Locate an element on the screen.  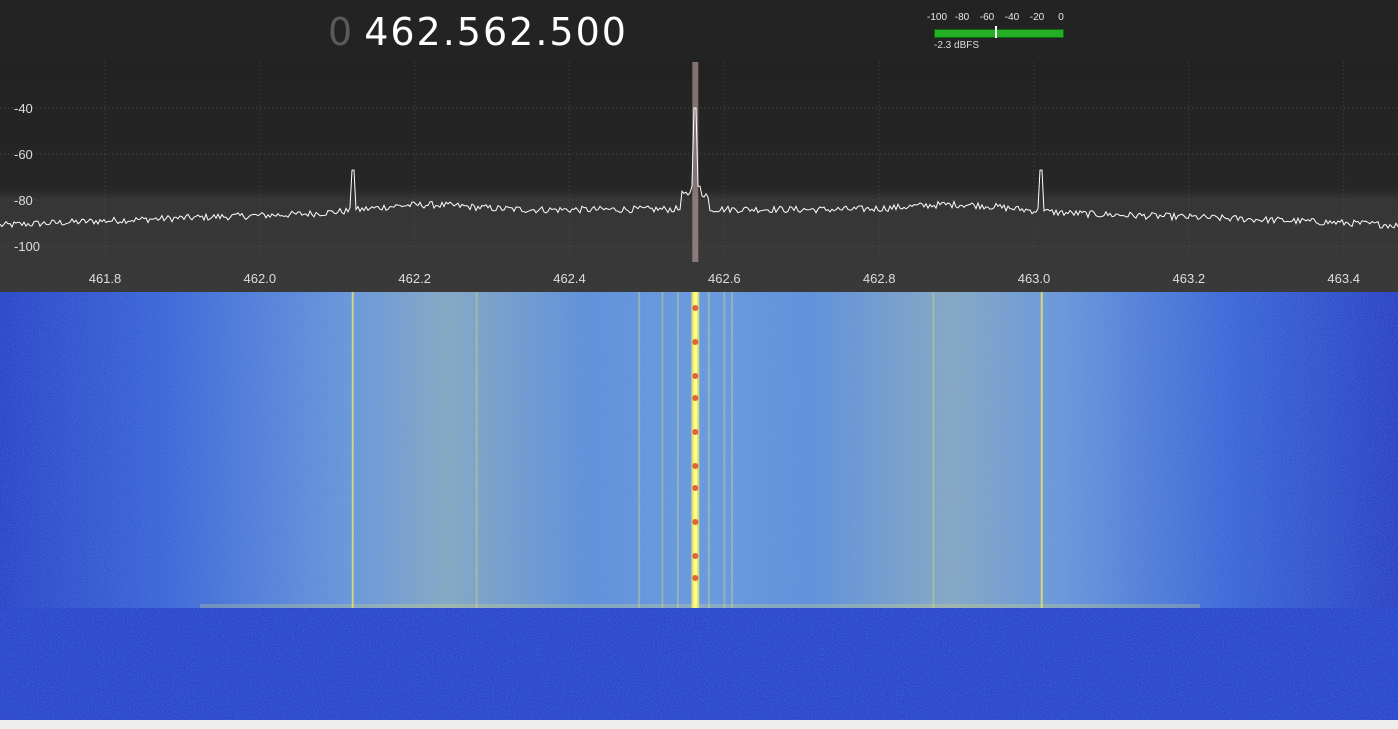
spectrum-x-label: 462.0 is located at coordinates (260, 278).